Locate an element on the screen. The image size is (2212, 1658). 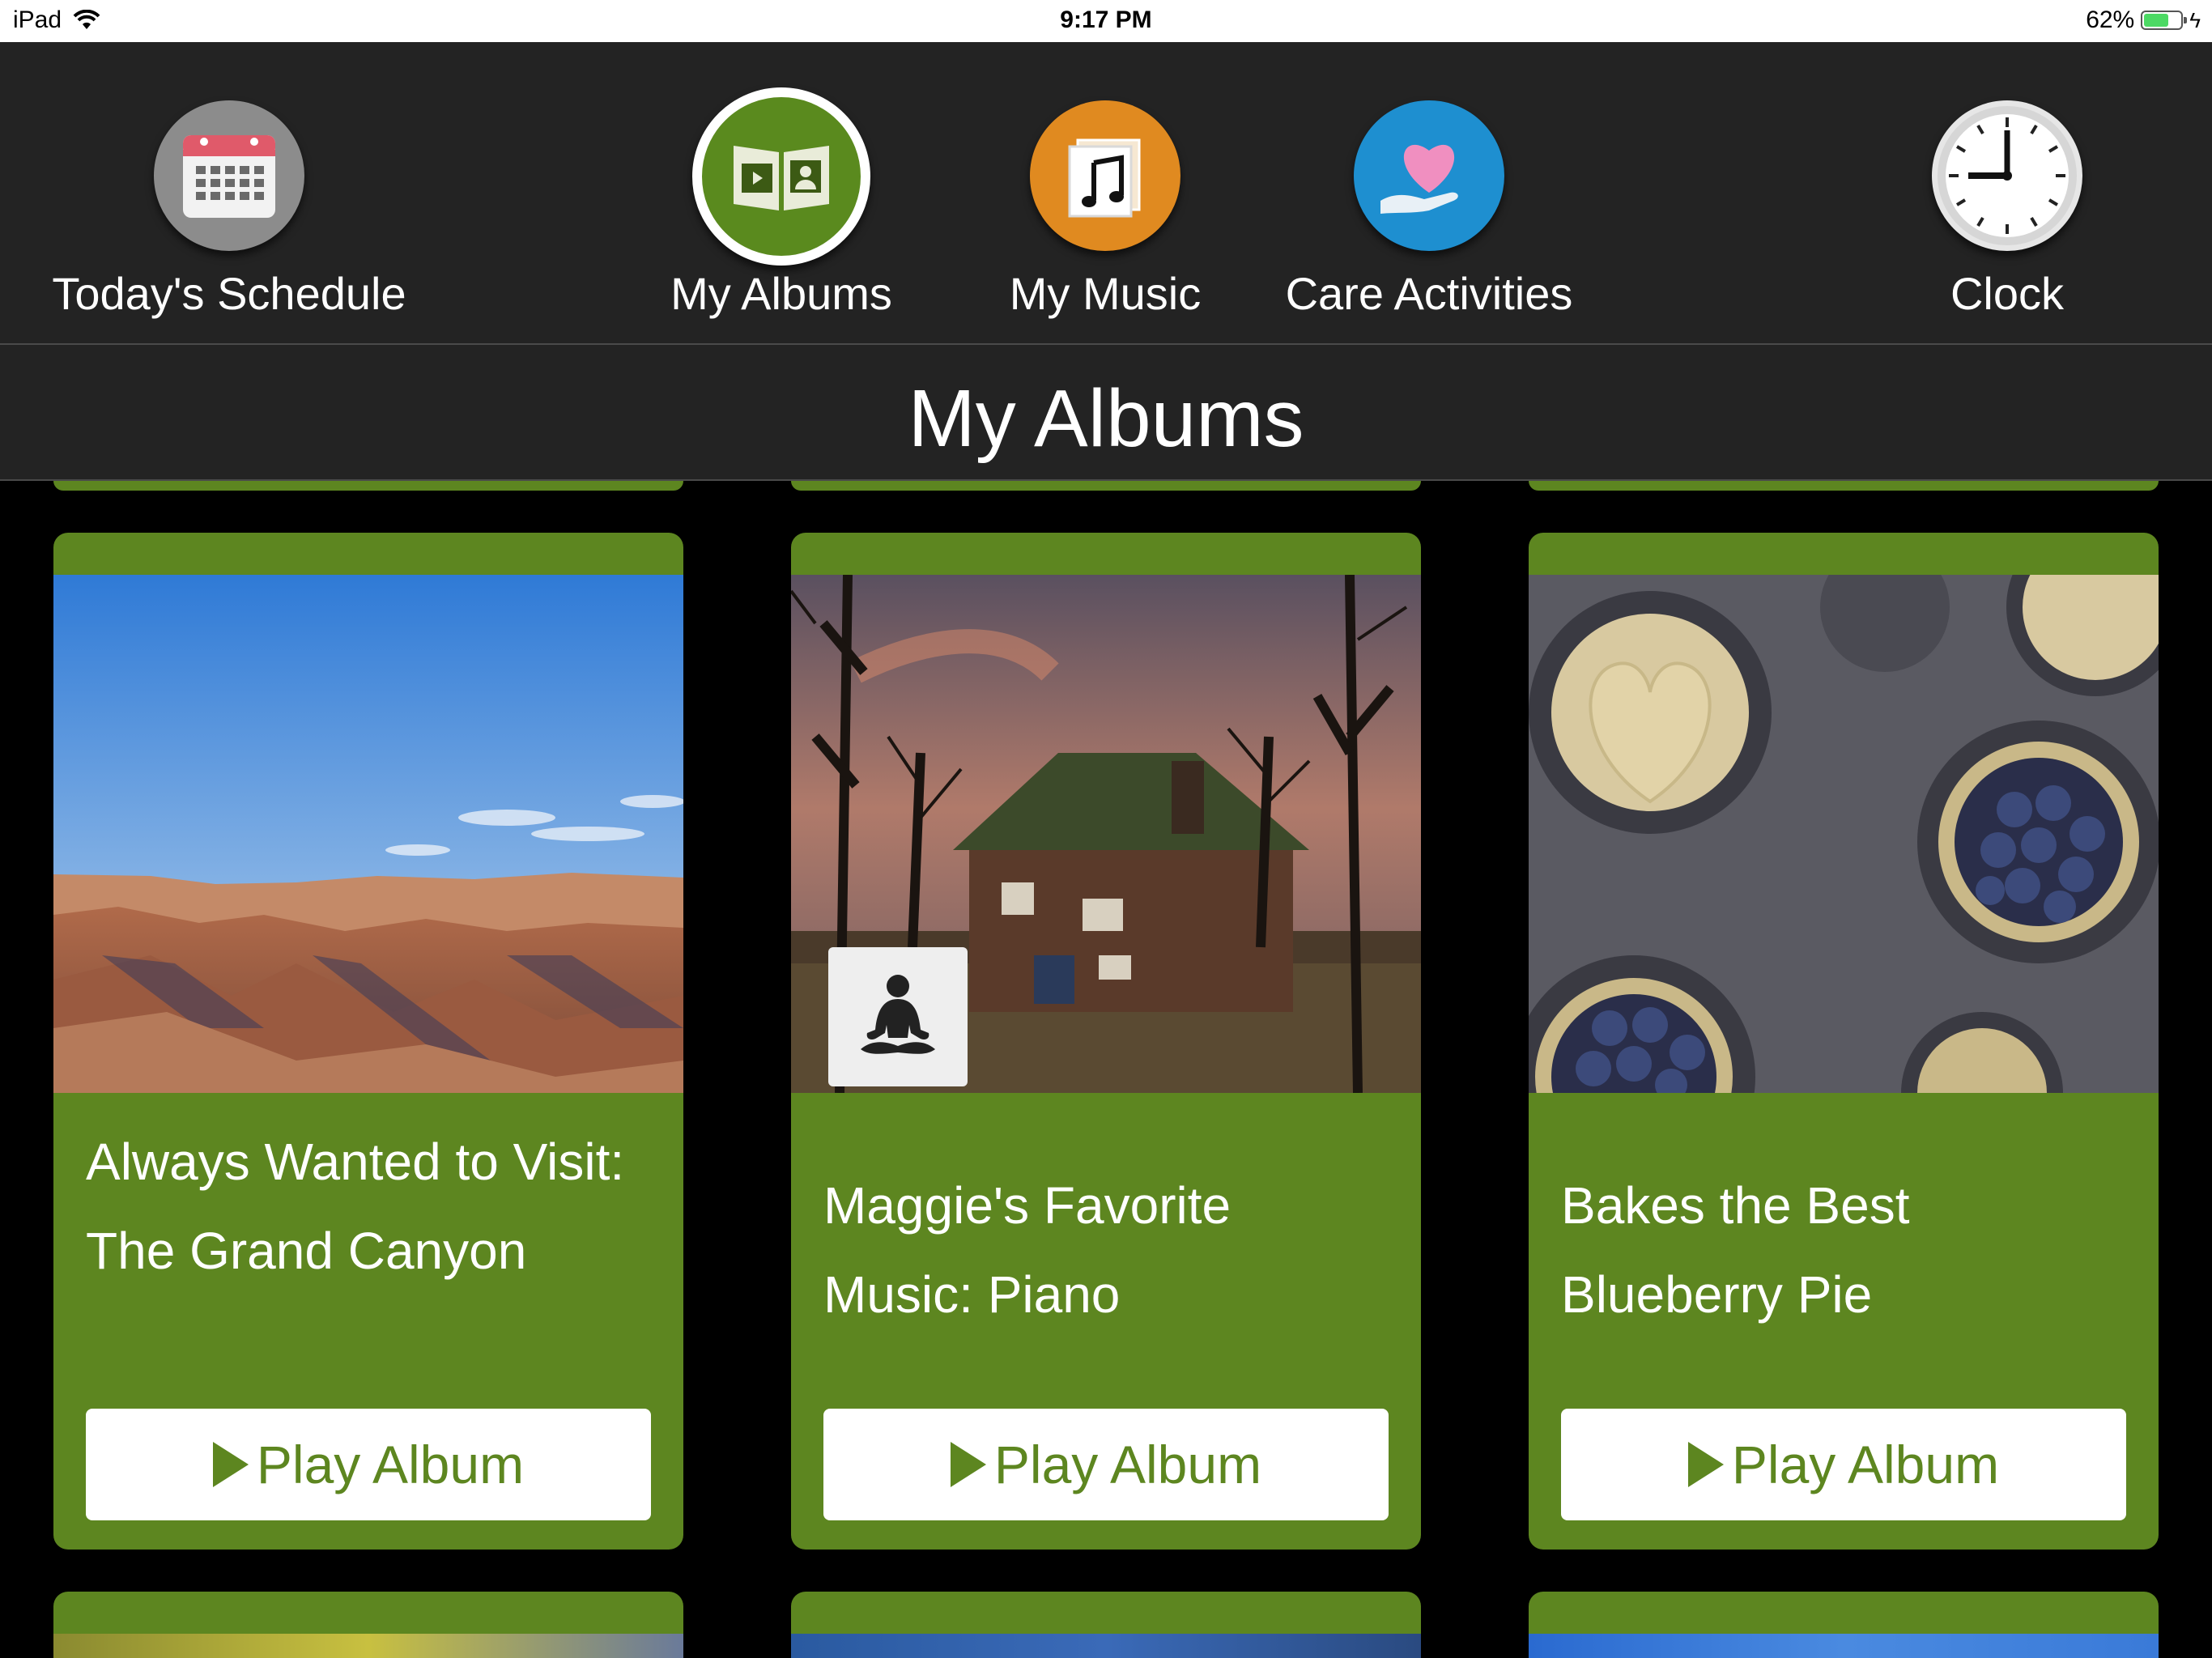
status-time: 9:17 PM is located at coordinates (1106, 19).